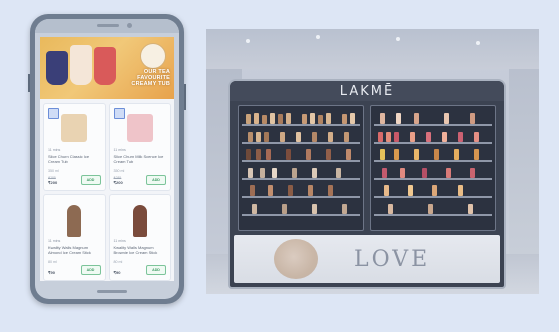  What do you see at coordinates (150, 78) in the screenshot?
I see `banner-headline: Our Tea Favourite Creamy Tub` at bounding box center [150, 78].